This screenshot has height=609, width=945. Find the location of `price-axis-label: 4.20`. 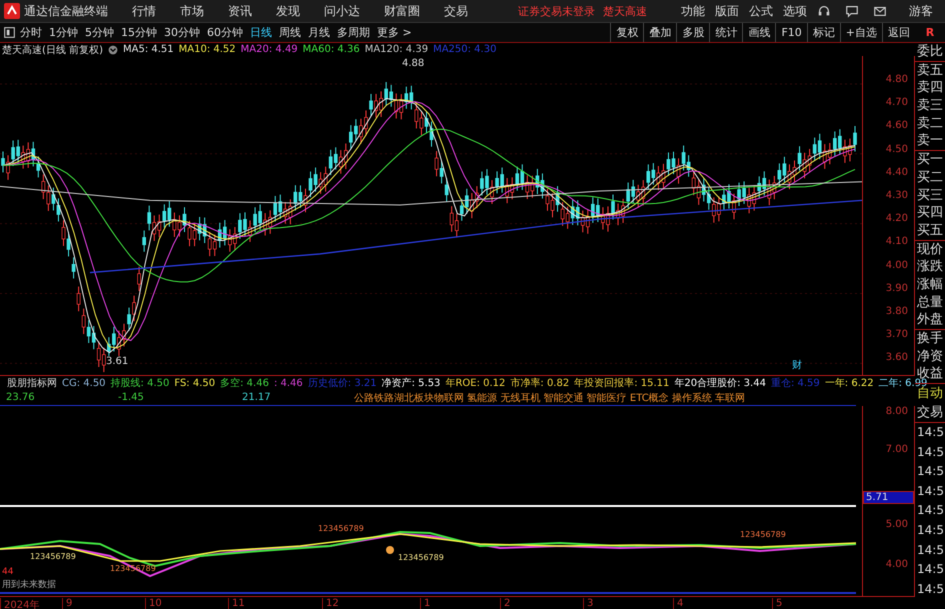

price-axis-label: 4.20 is located at coordinates (896, 219).